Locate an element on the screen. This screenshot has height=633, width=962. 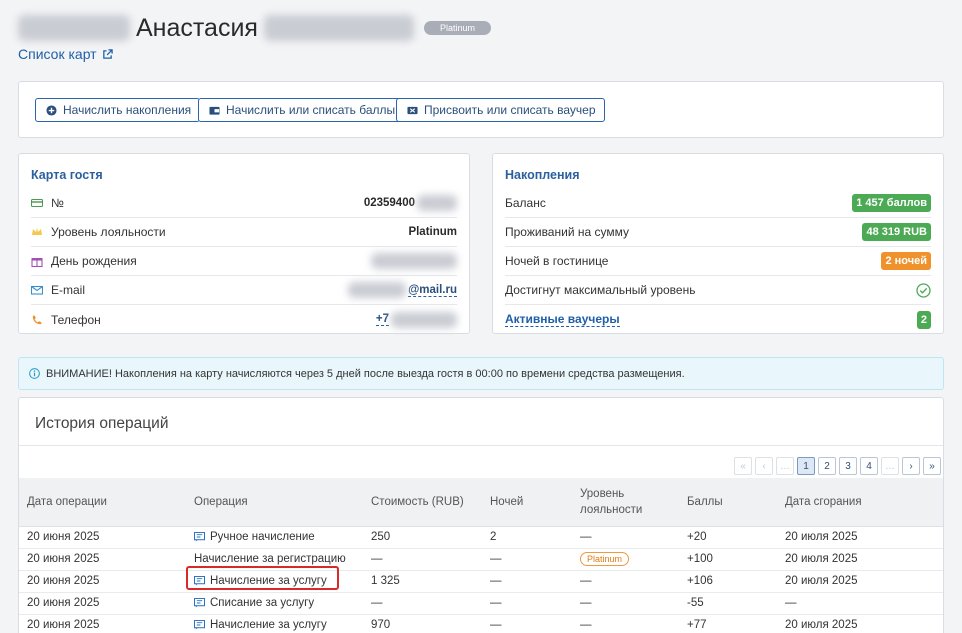
column-header: Операция is located at coordinates (274, 502).